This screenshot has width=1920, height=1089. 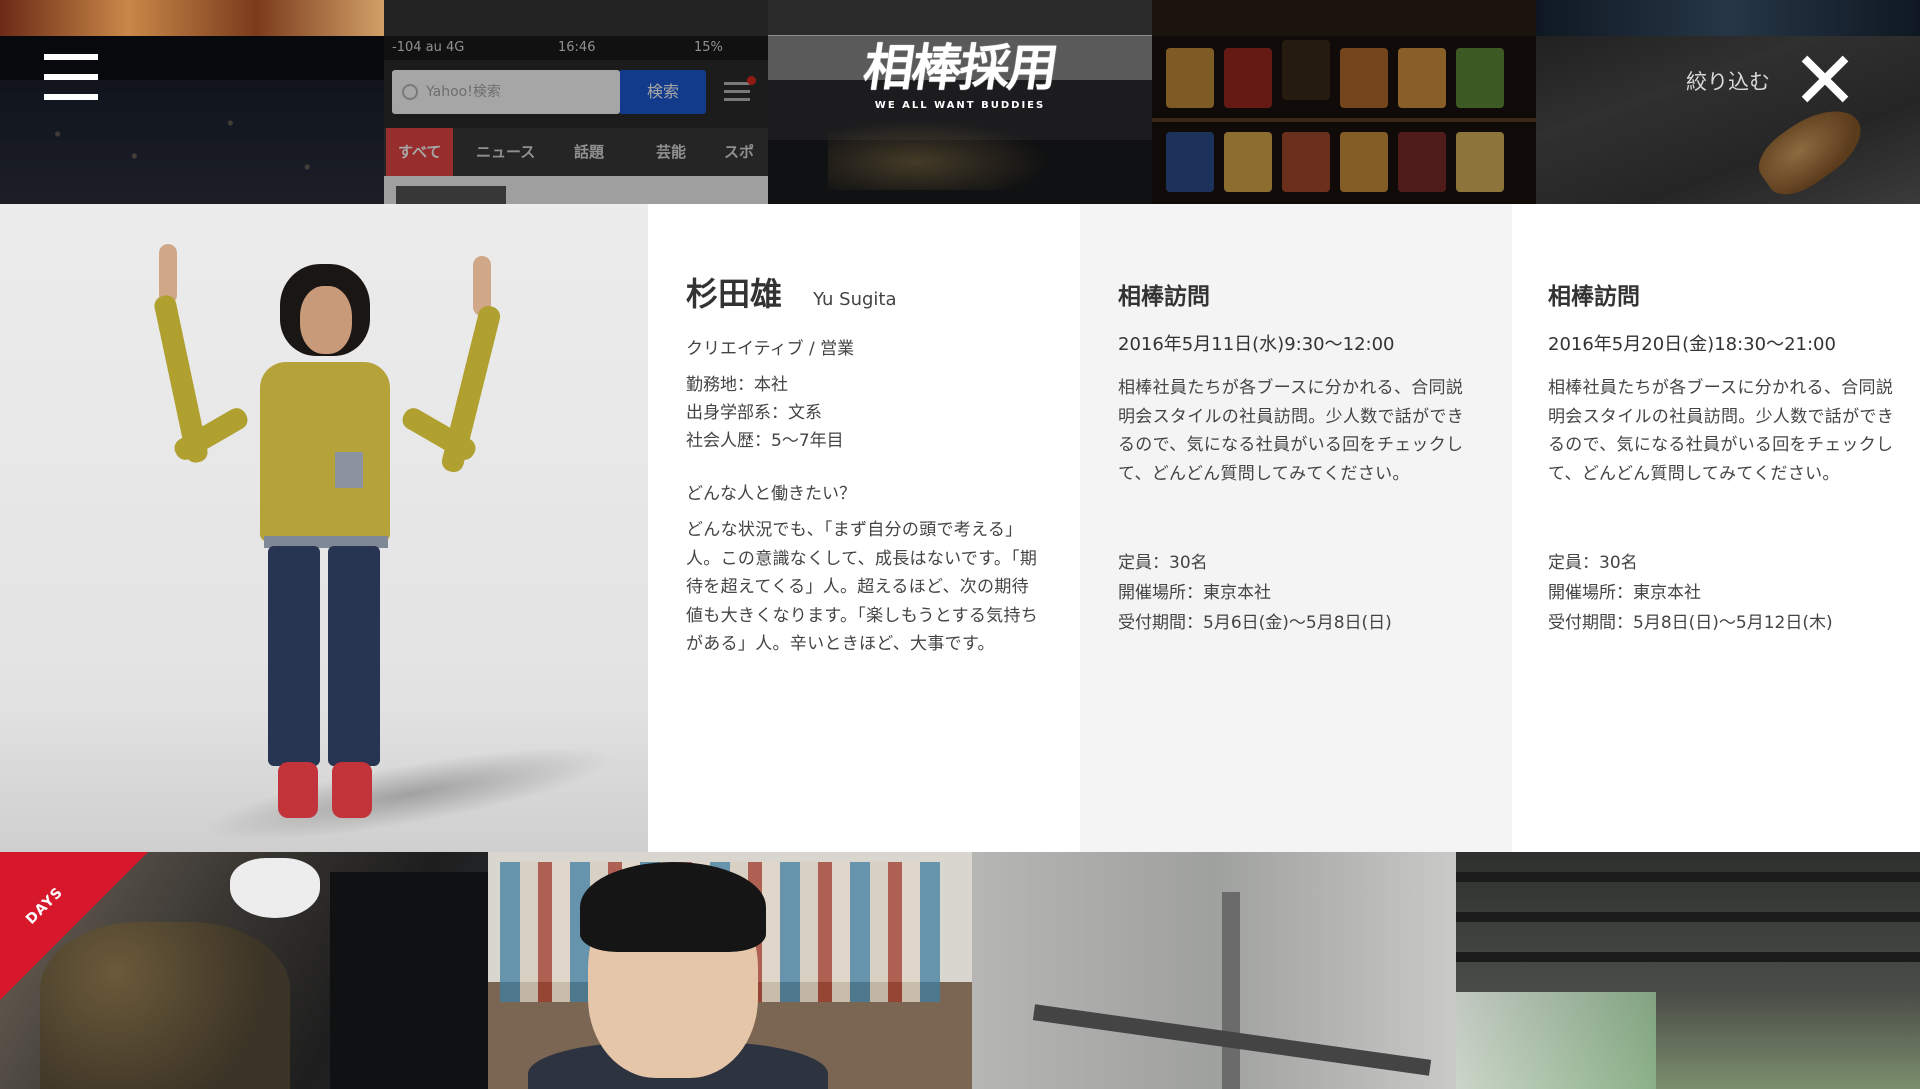 What do you see at coordinates (326, 320) in the screenshot?
I see `face` at bounding box center [326, 320].